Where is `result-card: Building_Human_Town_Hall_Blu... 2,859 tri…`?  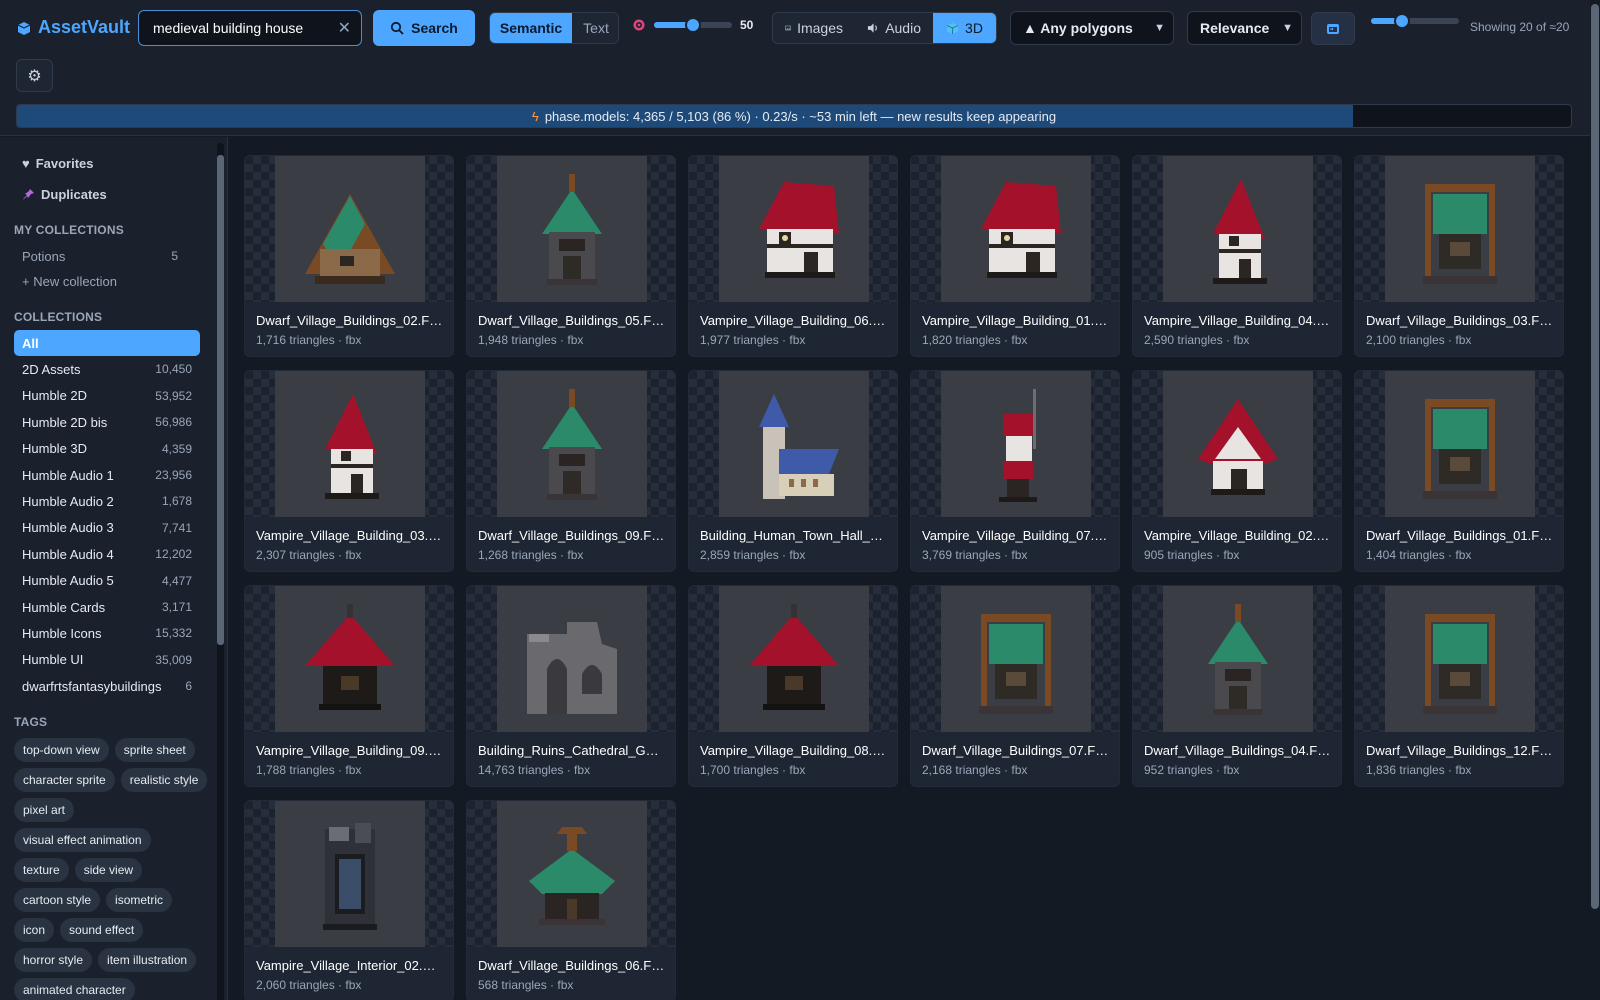
result-card: Building_Human_Town_Hall_Blu... 2,859 tri… is located at coordinates (793, 471).